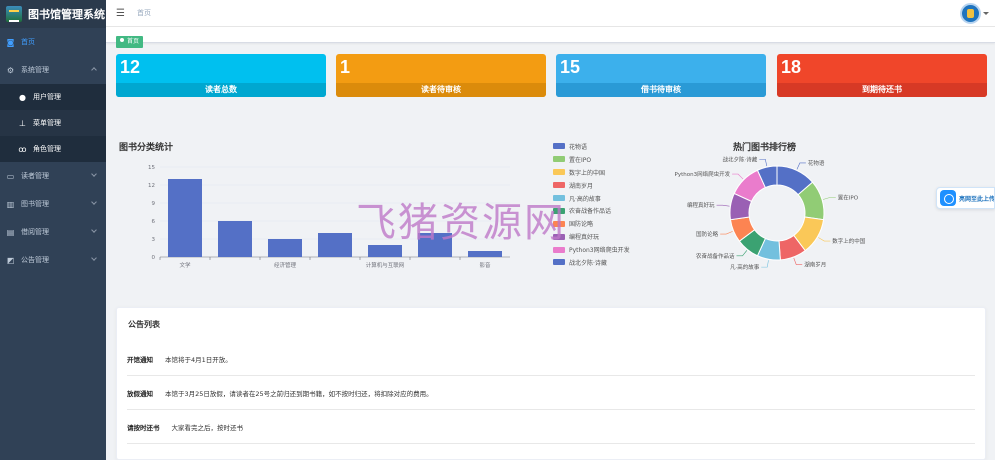  What do you see at coordinates (47, 149) in the screenshot?
I see `sidebar-item-label: 角色管理` at bounding box center [47, 149].